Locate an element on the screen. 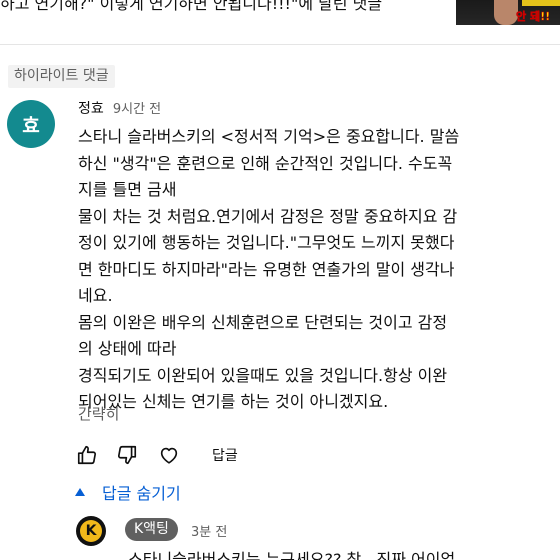  section-divider is located at coordinates (280, 44).